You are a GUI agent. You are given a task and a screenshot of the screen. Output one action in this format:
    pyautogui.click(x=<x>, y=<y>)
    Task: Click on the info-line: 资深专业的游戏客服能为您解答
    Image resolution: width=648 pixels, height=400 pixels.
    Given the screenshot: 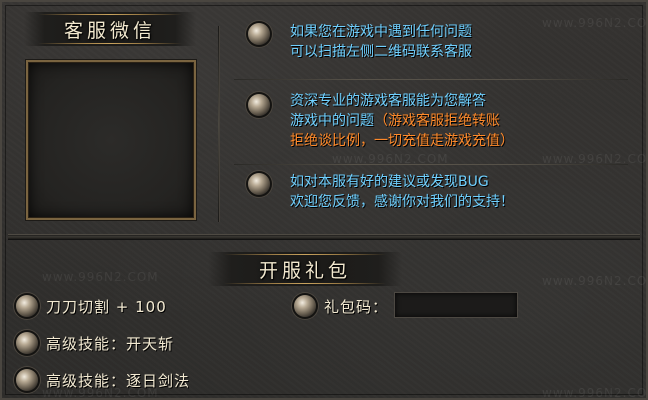 What is the action you would take?
    pyautogui.click(x=388, y=101)
    